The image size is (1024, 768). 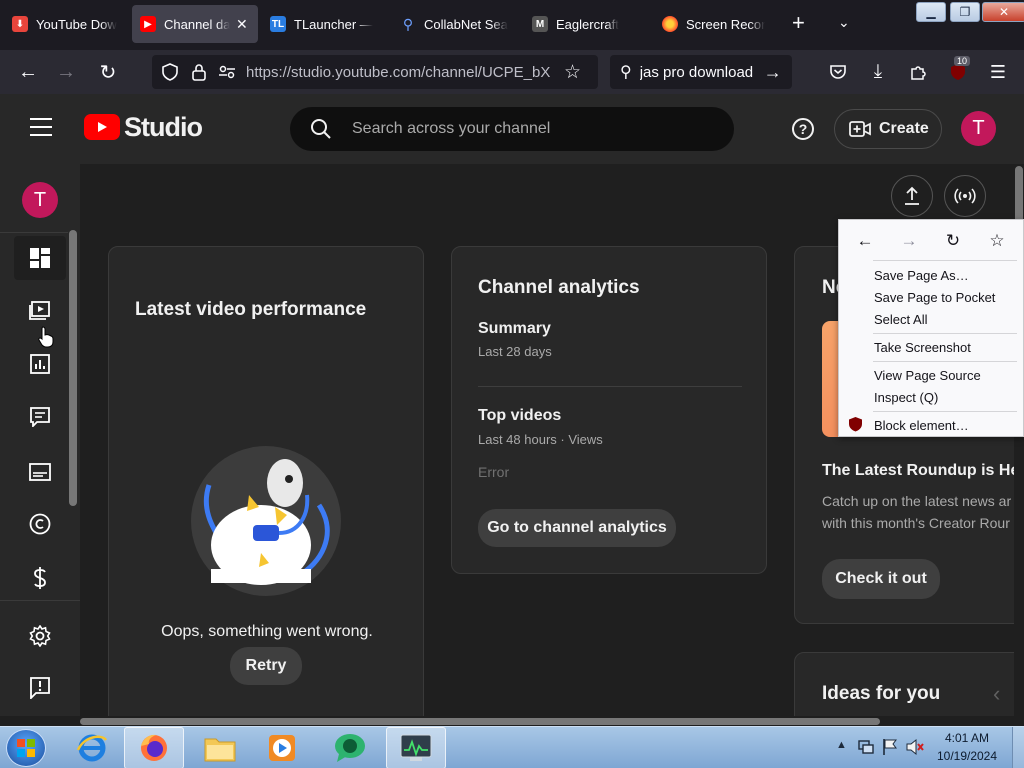 What do you see at coordinates (900, 319) in the screenshot?
I see `ctx-item-select-all: Select All` at bounding box center [900, 319].